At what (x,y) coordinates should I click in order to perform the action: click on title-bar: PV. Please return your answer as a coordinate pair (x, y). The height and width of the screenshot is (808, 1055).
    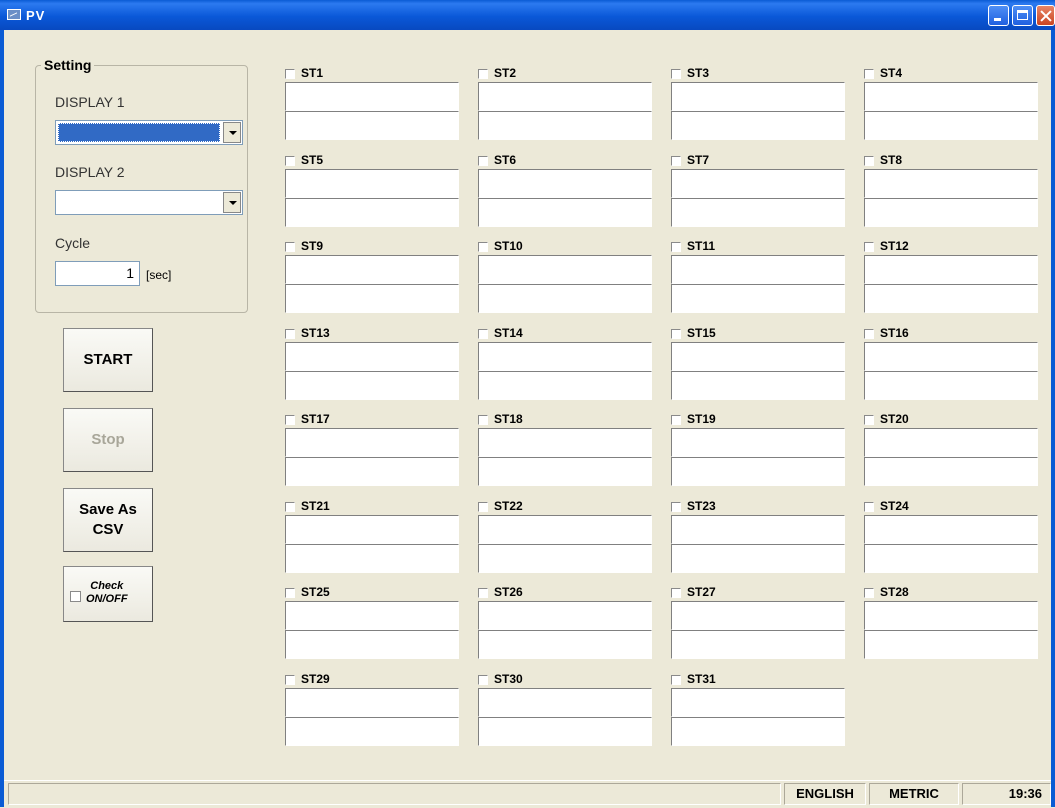
    Looking at the image, I should click on (527, 15).